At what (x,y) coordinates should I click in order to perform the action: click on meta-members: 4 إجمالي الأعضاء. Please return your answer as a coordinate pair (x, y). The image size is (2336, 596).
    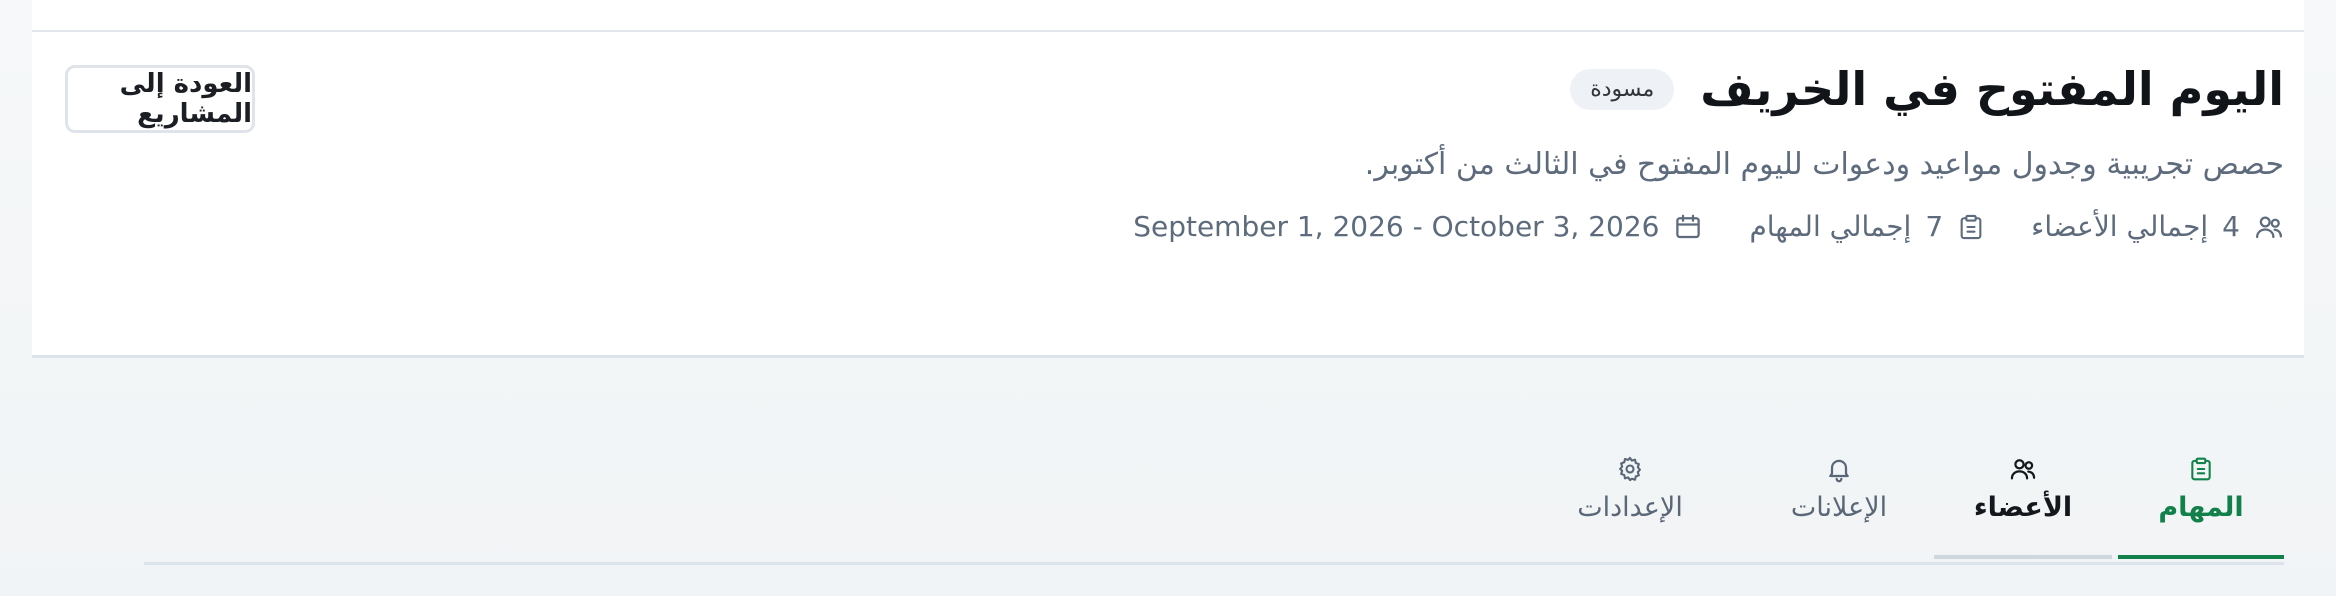
    Looking at the image, I should click on (2157, 226).